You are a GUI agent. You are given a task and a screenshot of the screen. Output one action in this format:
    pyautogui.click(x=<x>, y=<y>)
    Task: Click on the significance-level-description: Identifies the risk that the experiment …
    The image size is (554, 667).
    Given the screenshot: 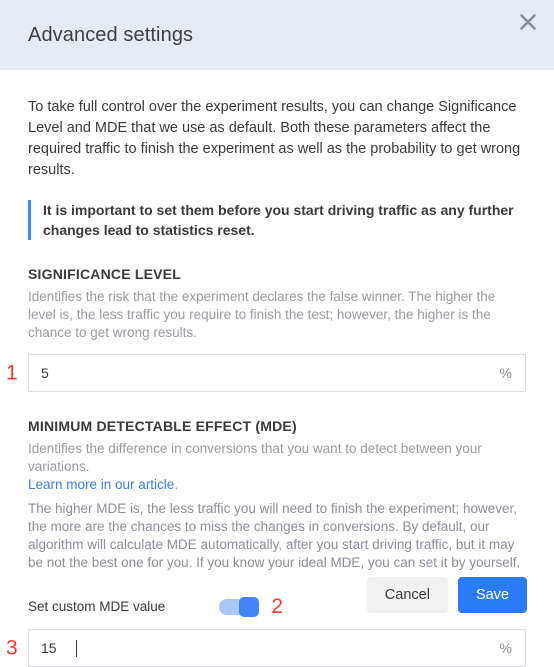 What is the action you would take?
    pyautogui.click(x=262, y=314)
    